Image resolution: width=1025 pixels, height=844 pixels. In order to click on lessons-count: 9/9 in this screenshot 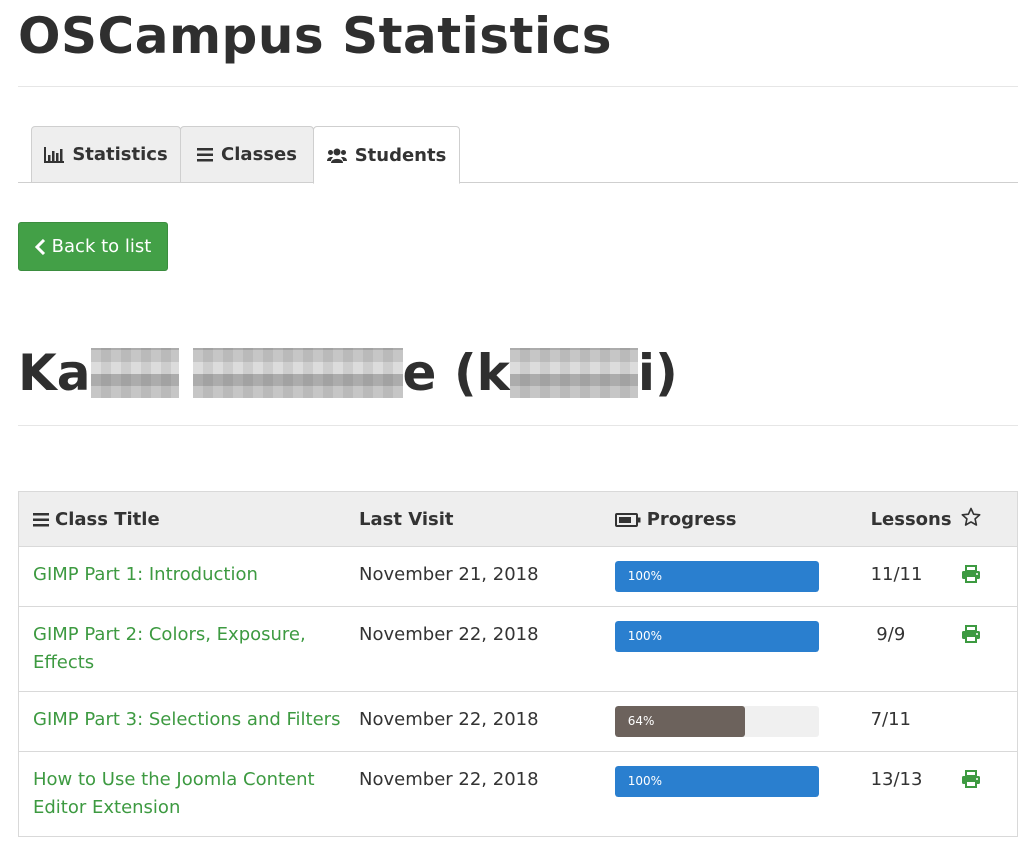, I will do `click(915, 649)`.